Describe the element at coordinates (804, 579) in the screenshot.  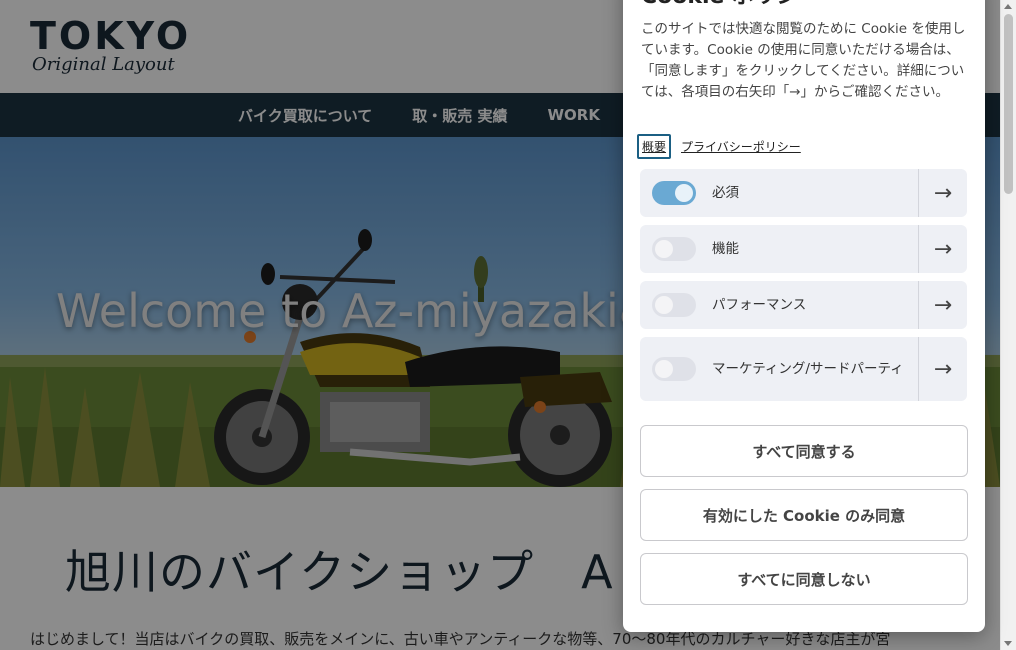
I see `reject-all-button: すべてに同意しない` at that location.